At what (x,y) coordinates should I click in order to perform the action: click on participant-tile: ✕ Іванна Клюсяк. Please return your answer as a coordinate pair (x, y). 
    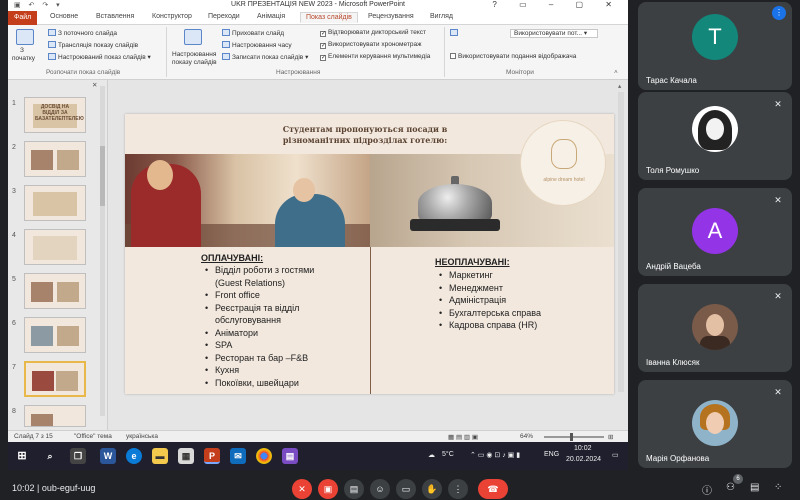
    Looking at the image, I should click on (715, 328).